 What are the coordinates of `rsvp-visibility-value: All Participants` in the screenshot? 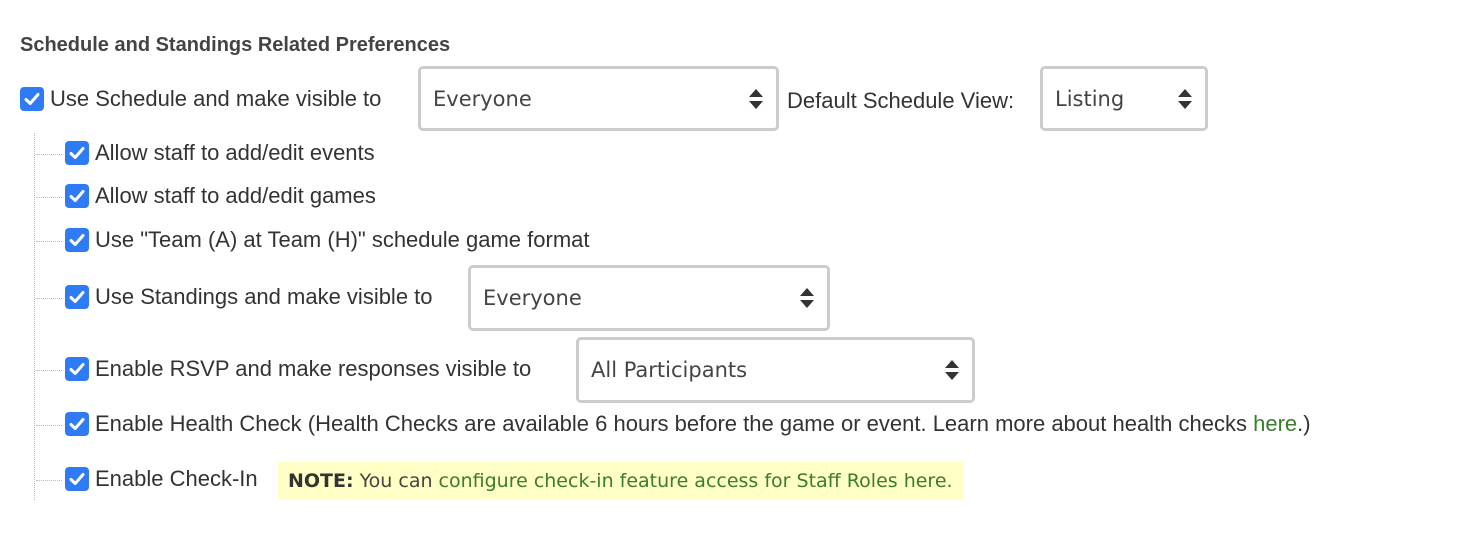 It's located at (669, 370).